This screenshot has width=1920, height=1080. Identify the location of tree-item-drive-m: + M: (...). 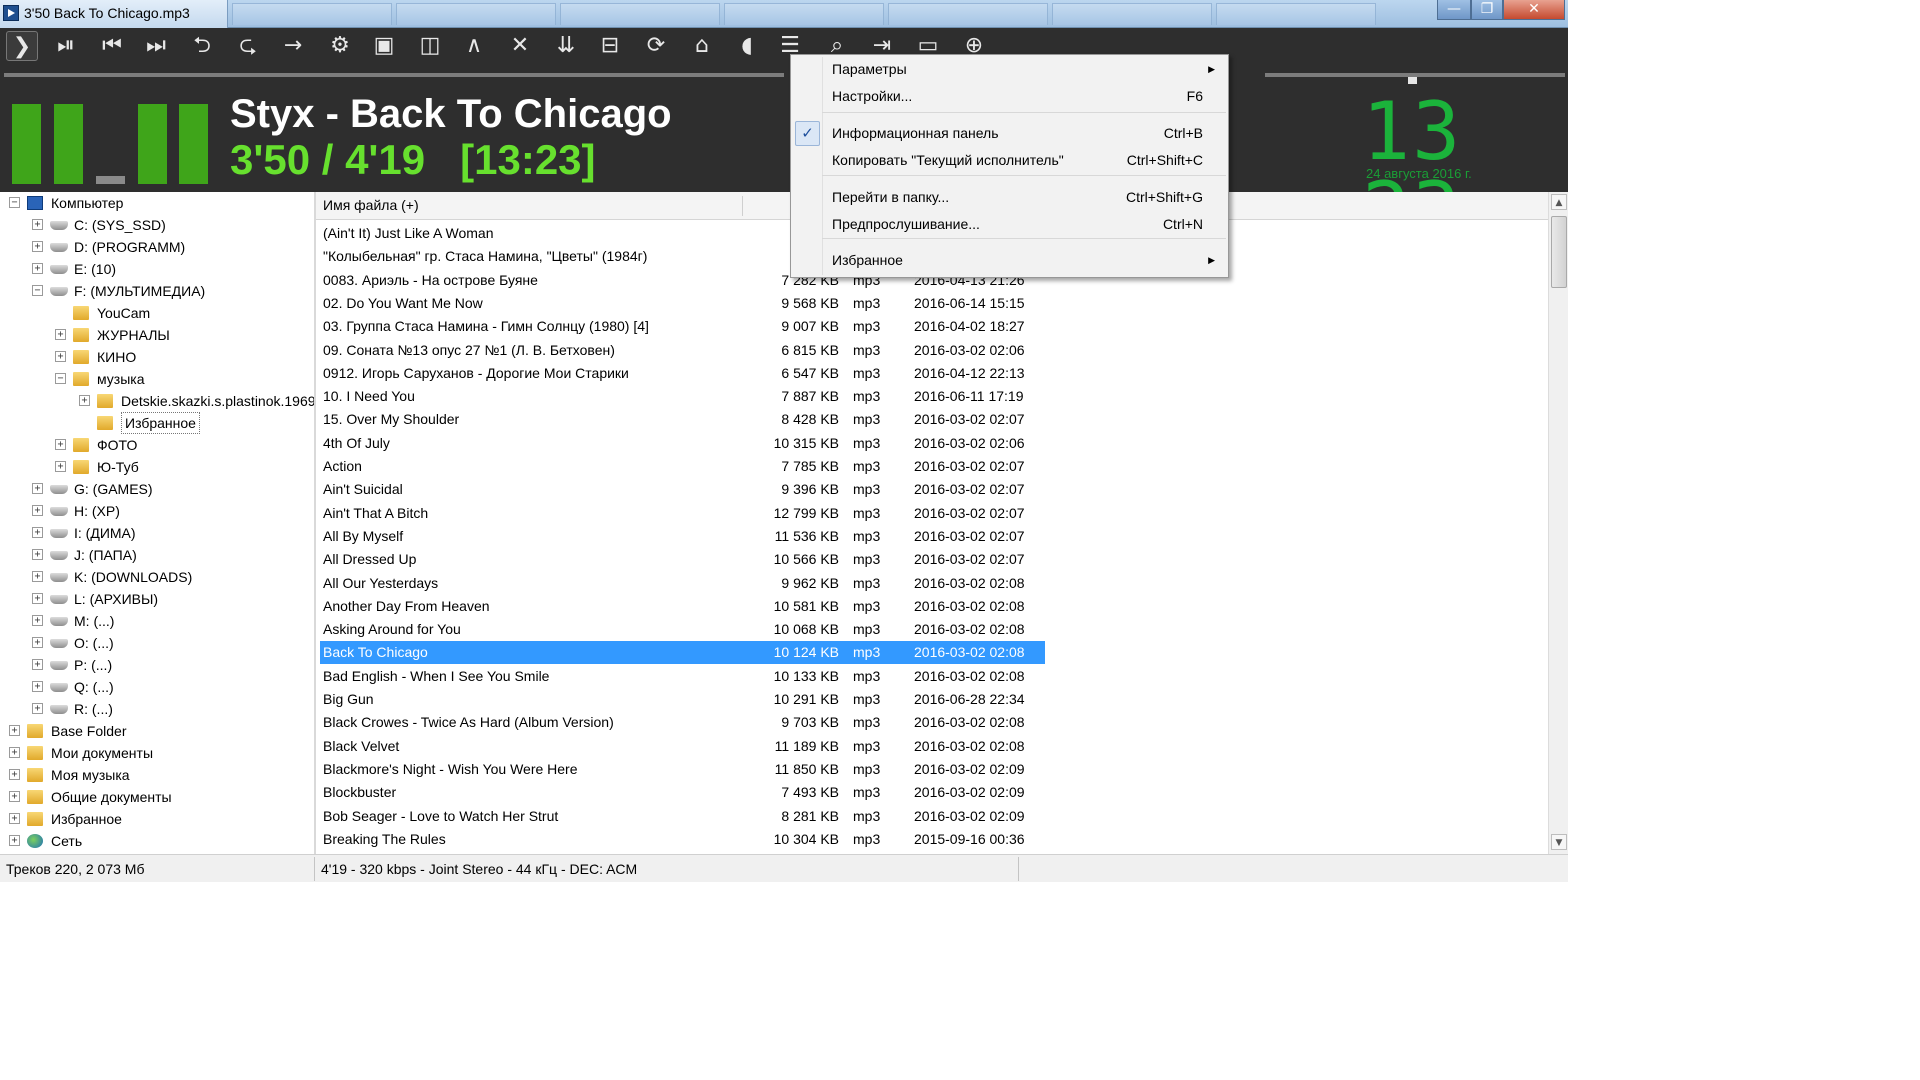
(157, 621).